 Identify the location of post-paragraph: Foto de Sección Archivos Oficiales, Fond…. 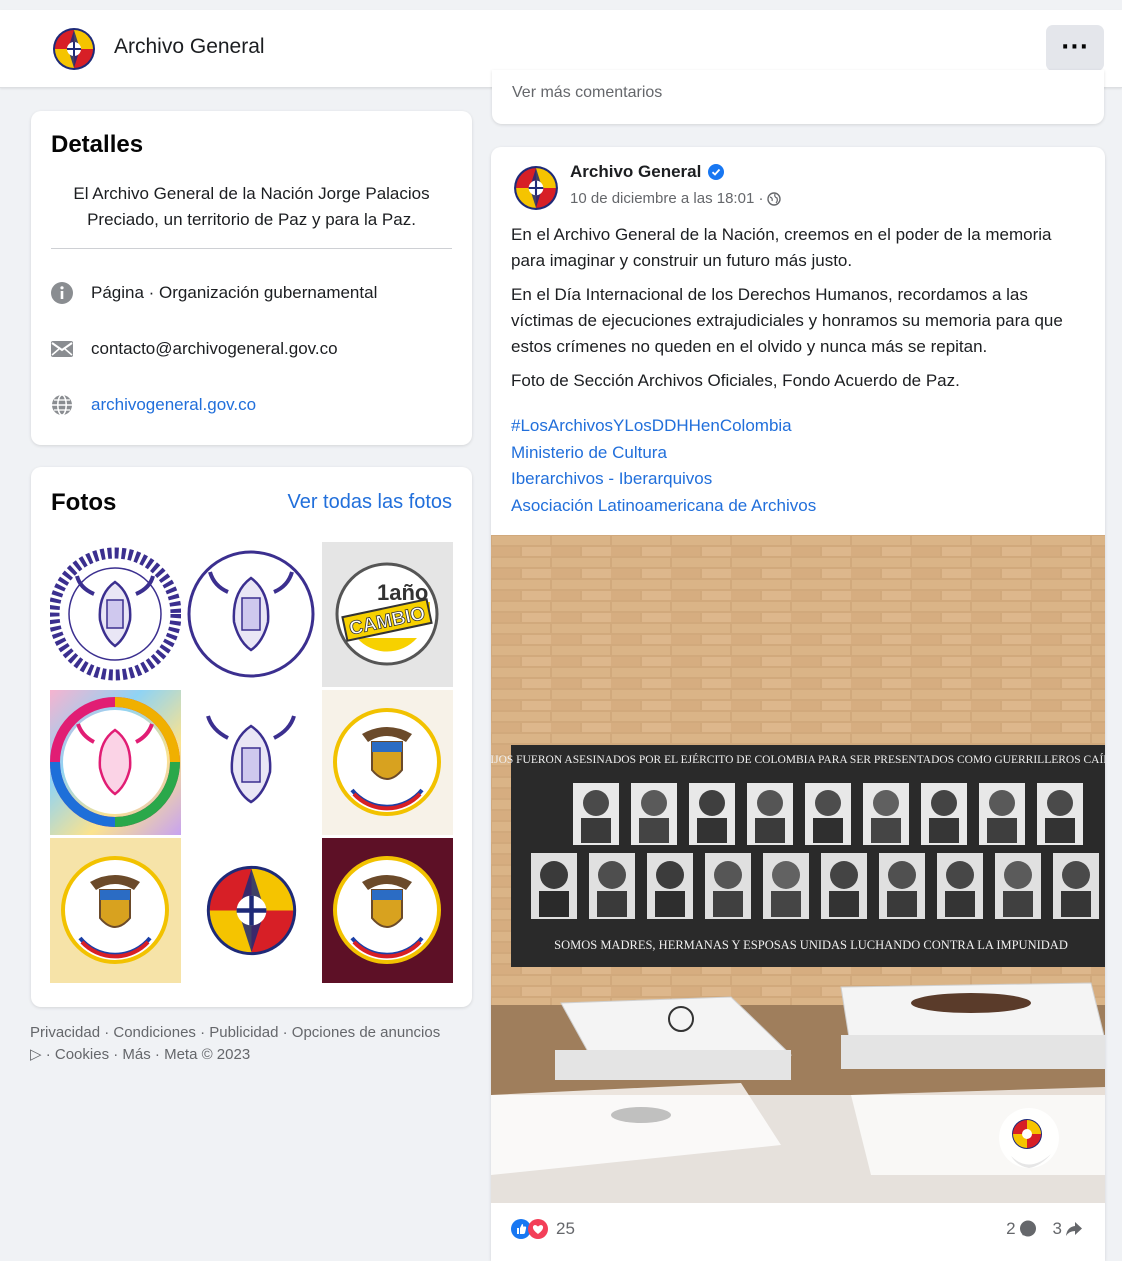
(735, 380).